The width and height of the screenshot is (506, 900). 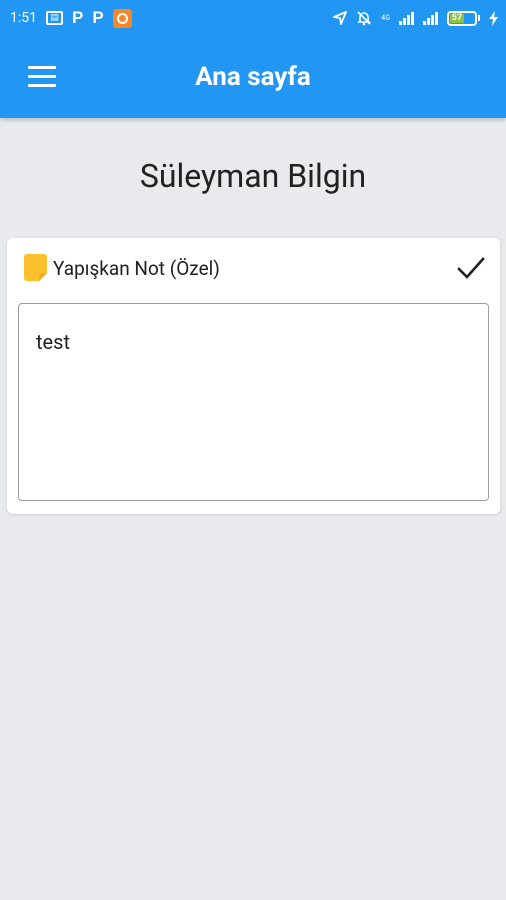 What do you see at coordinates (364, 18) in the screenshot?
I see `muted-bell-icon` at bounding box center [364, 18].